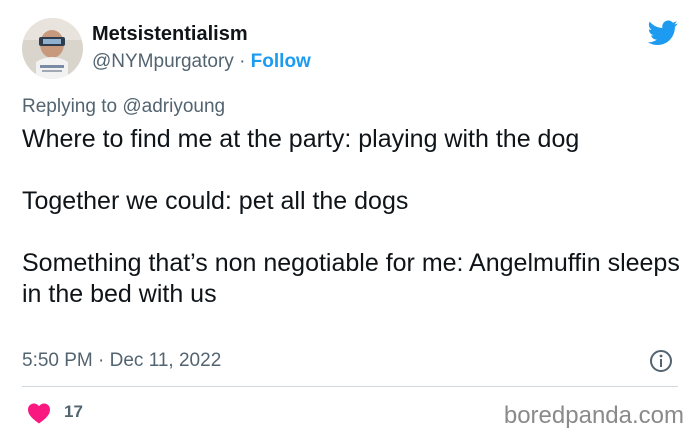  What do you see at coordinates (350, 386) in the screenshot?
I see `divider` at bounding box center [350, 386].